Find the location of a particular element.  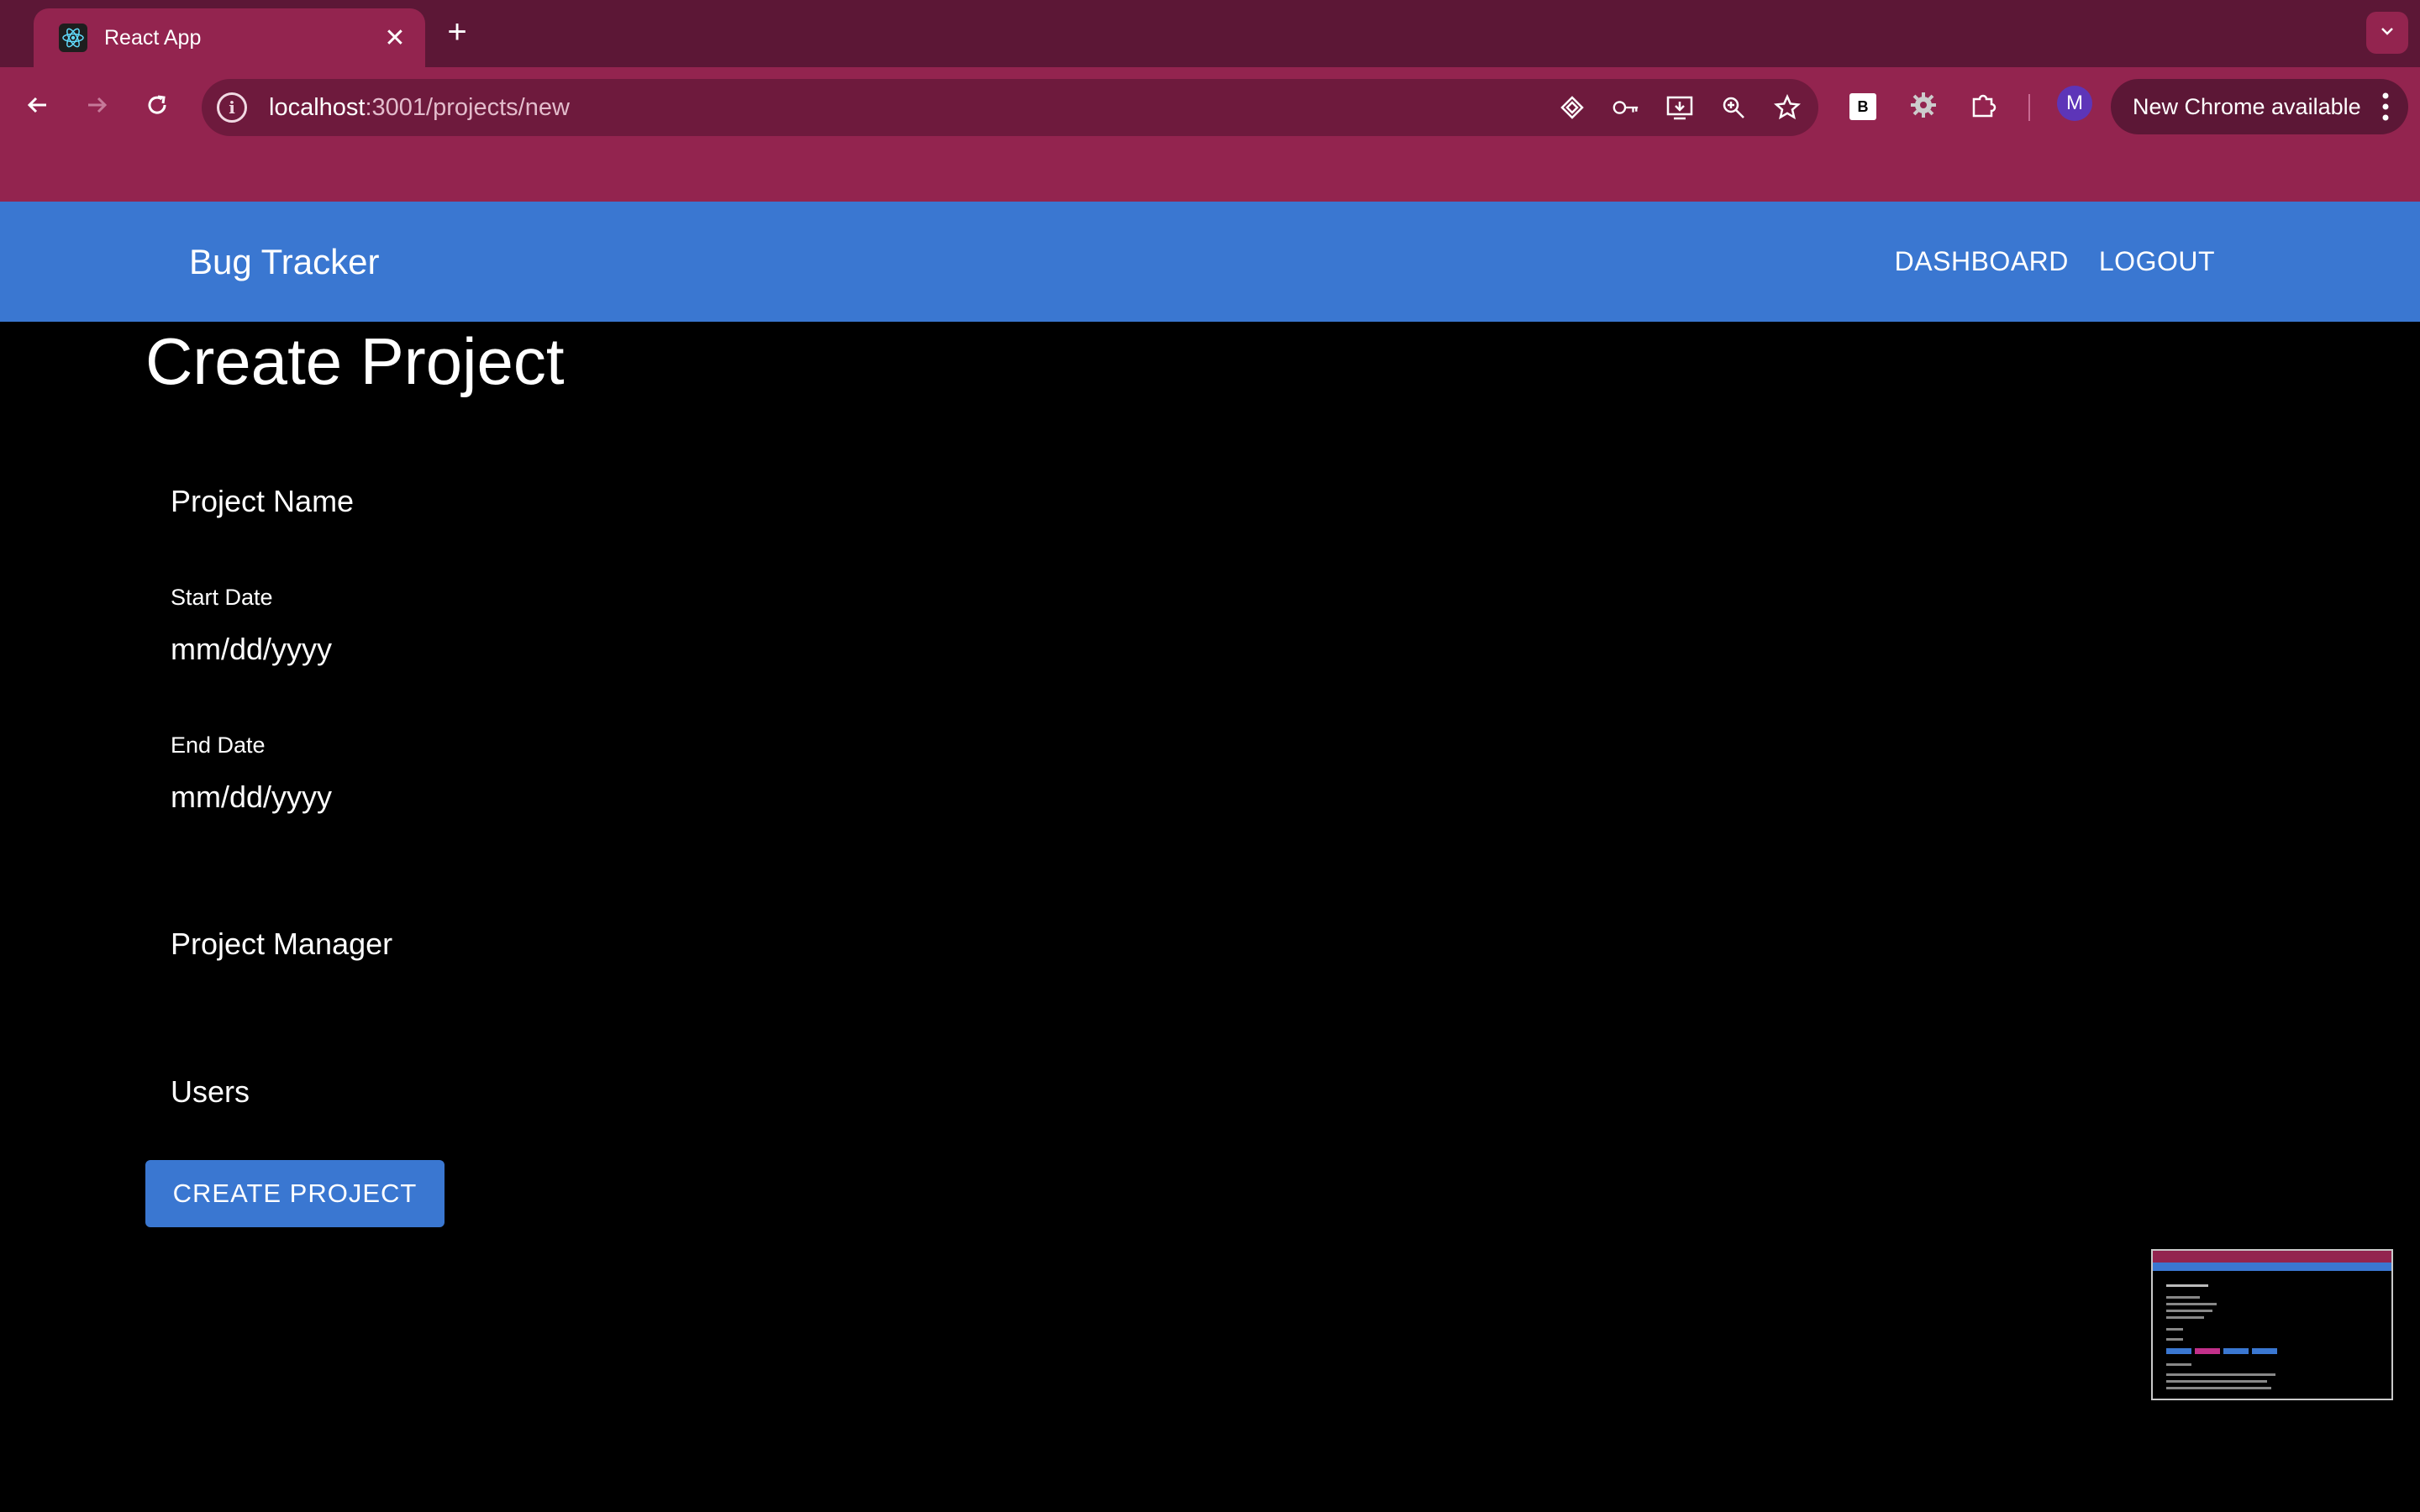

start-date-input is located at coordinates (423, 649).